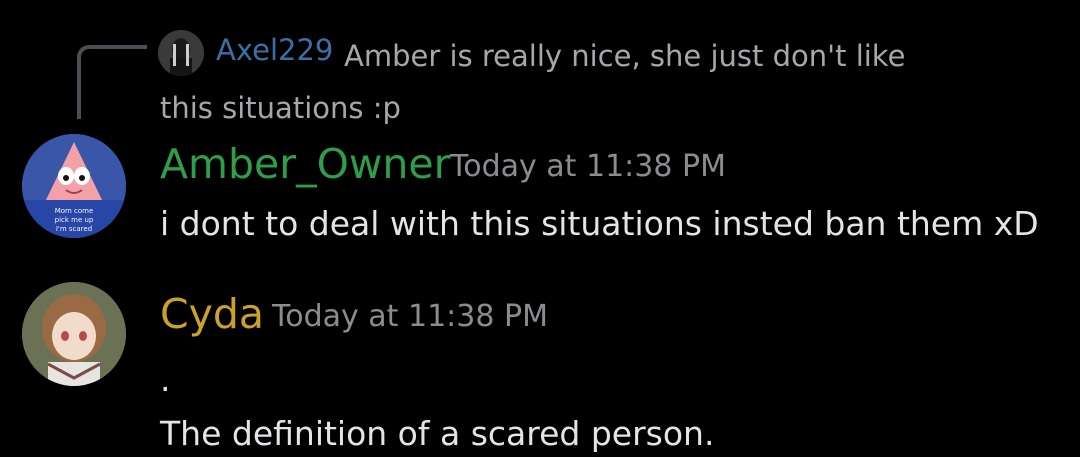  What do you see at coordinates (74, 220) in the screenshot?
I see `avatar-caption-line: pick me up` at bounding box center [74, 220].